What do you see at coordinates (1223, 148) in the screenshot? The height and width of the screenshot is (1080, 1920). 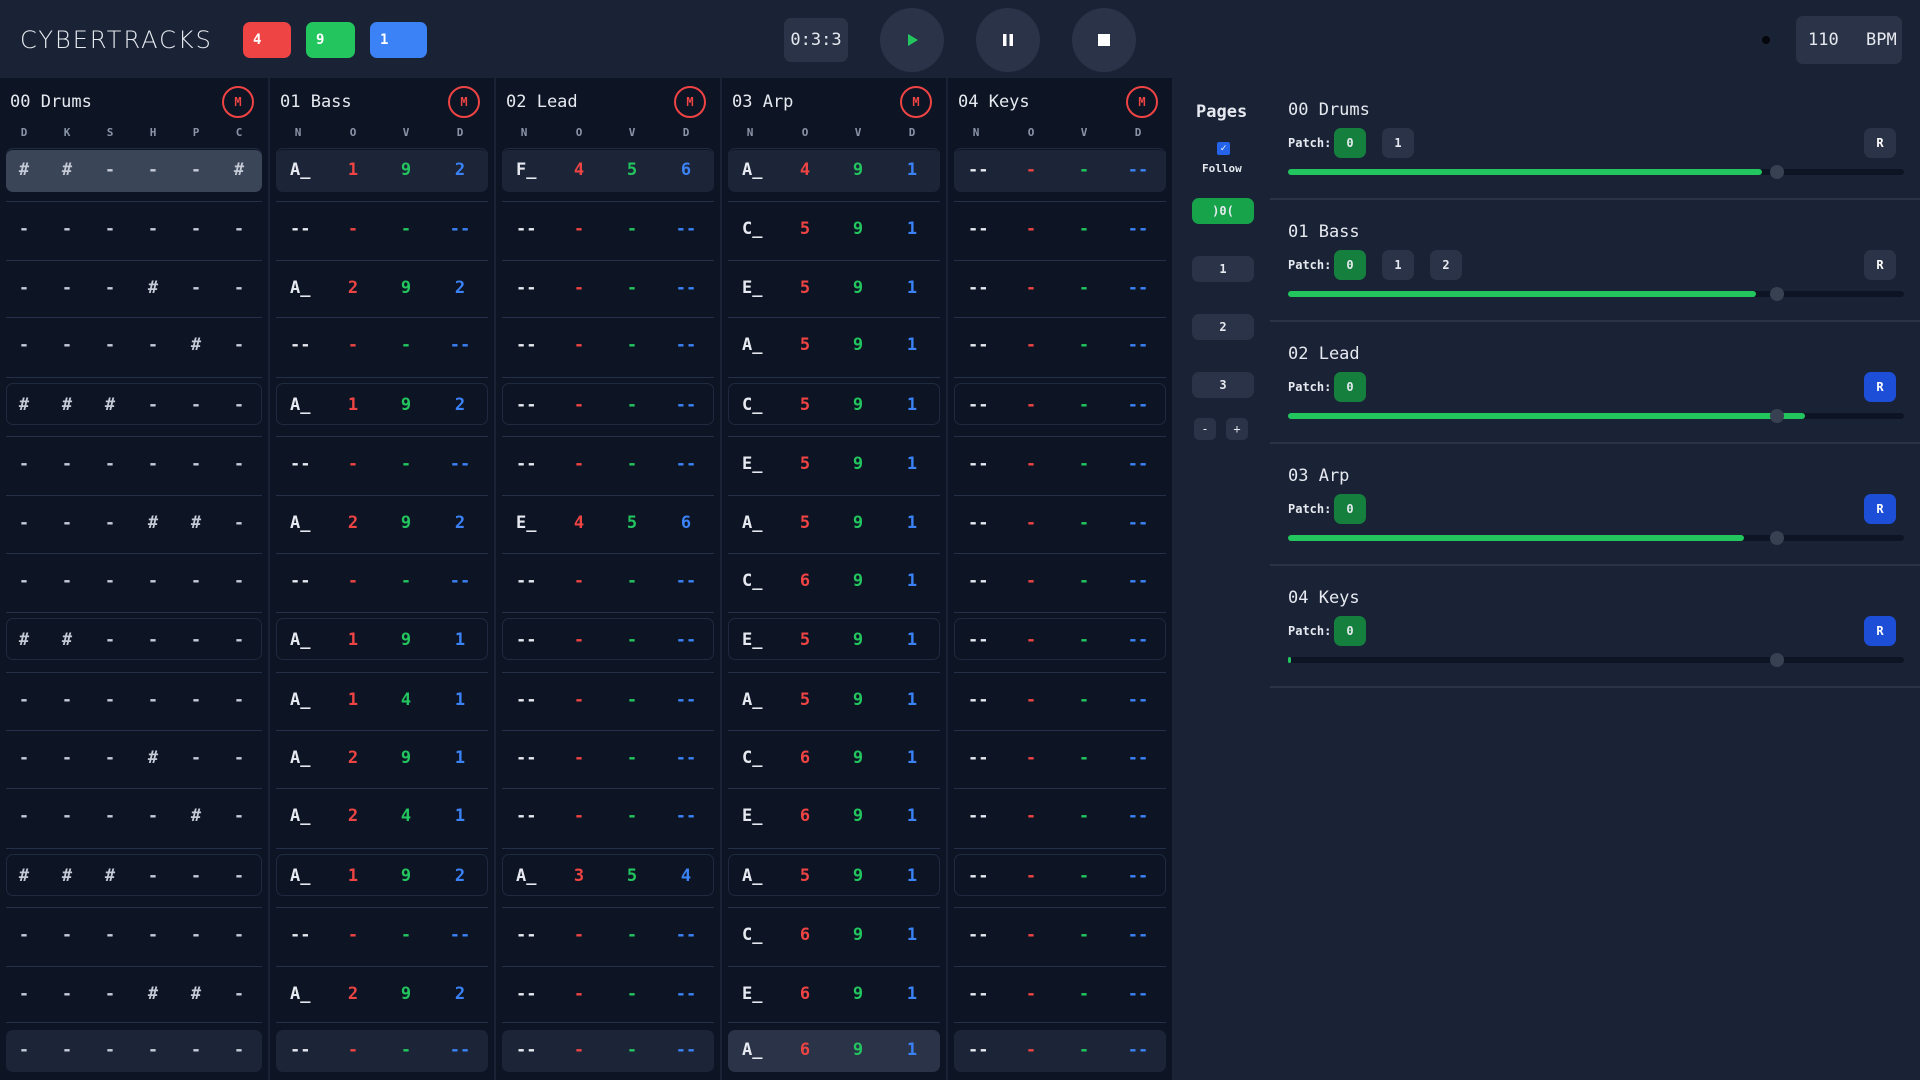 I see `follow-checkbox: ✓` at bounding box center [1223, 148].